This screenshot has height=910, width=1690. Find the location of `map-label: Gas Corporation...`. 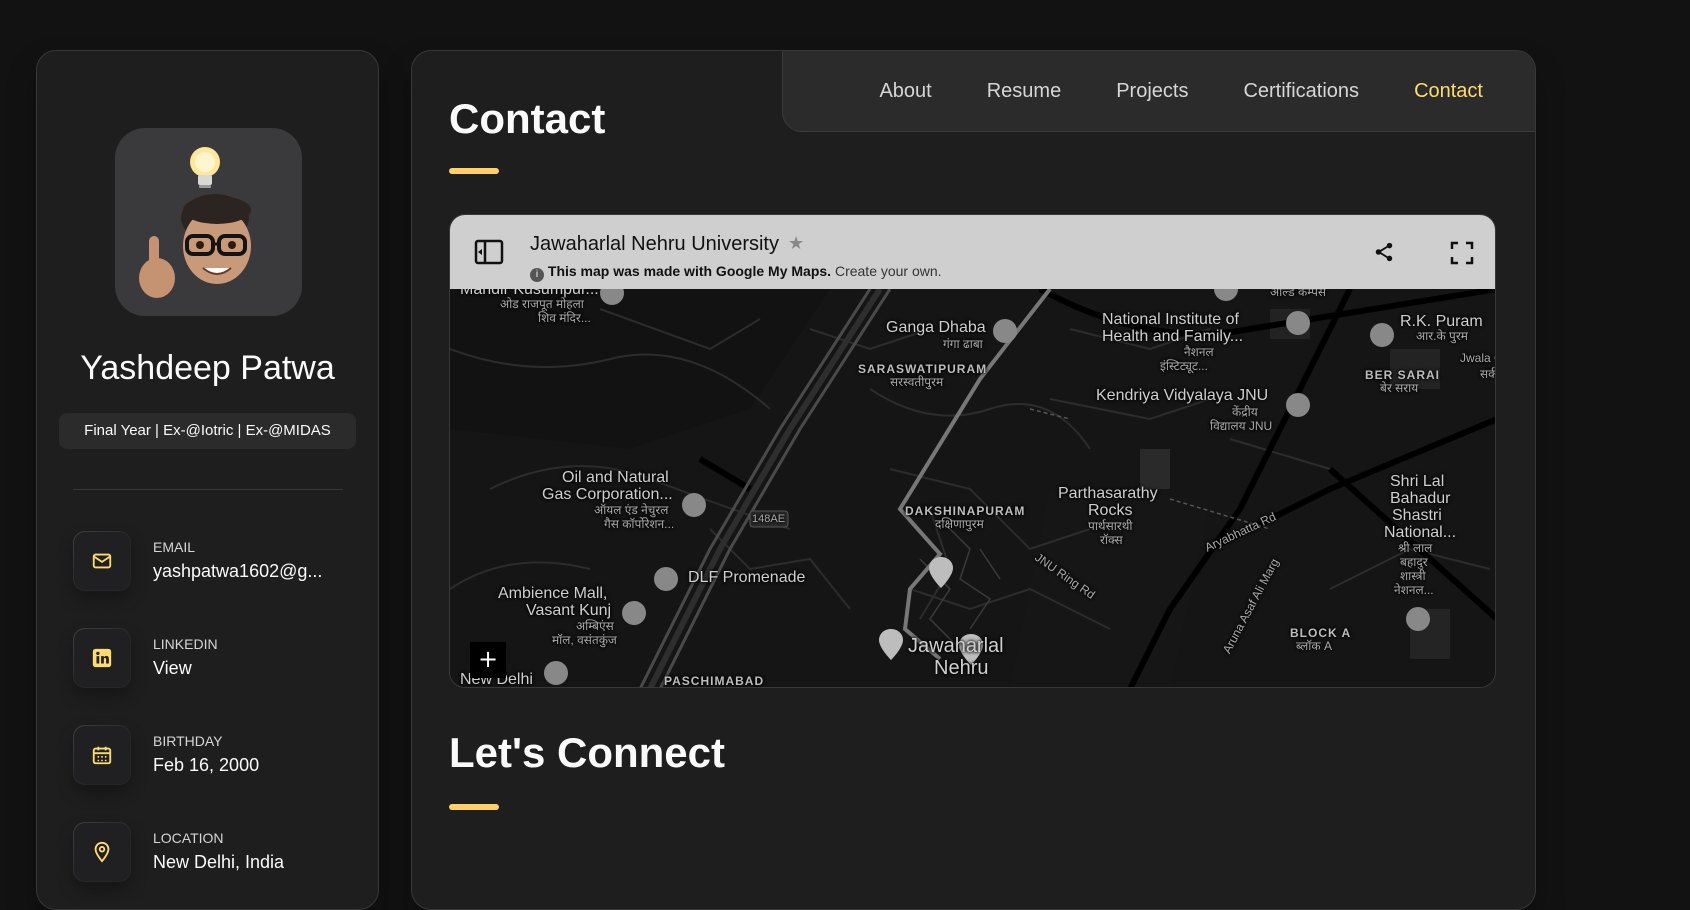

map-label: Gas Corporation... is located at coordinates (607, 494).